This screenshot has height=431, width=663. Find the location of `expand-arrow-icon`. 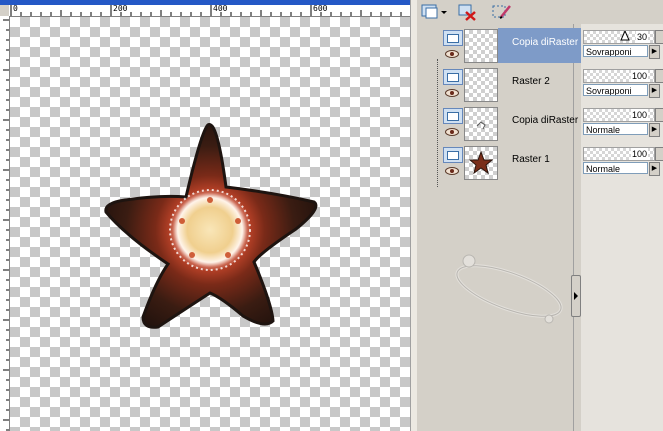

expand-arrow-icon is located at coordinates (576, 296).